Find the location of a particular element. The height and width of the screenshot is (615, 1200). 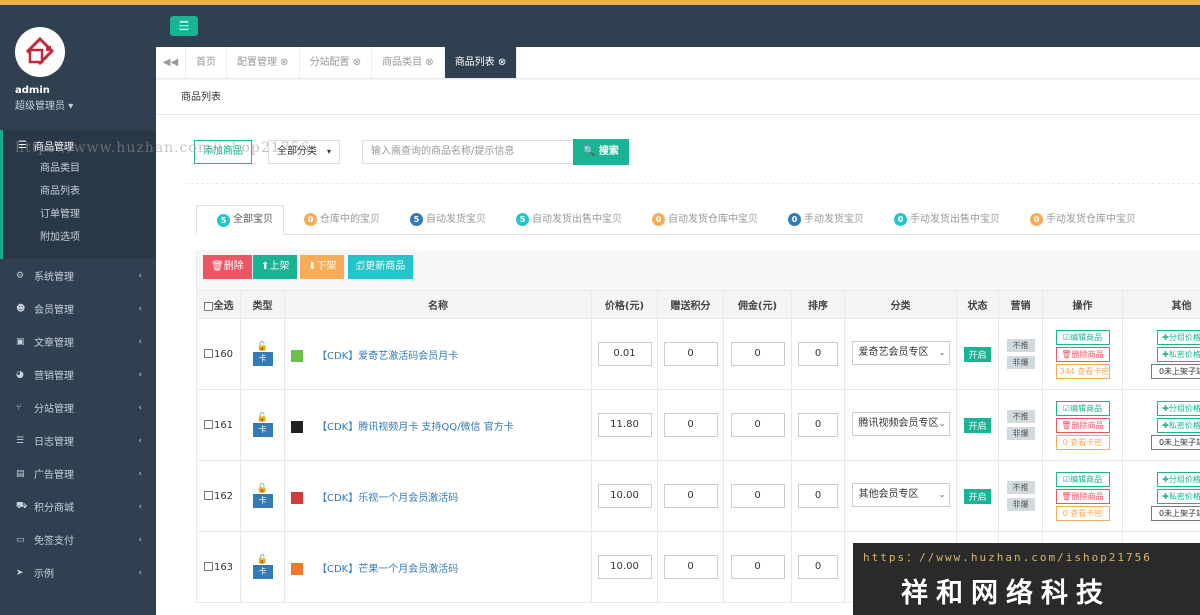

tab-4: 商品列表 ⊗ is located at coordinates (481, 62).